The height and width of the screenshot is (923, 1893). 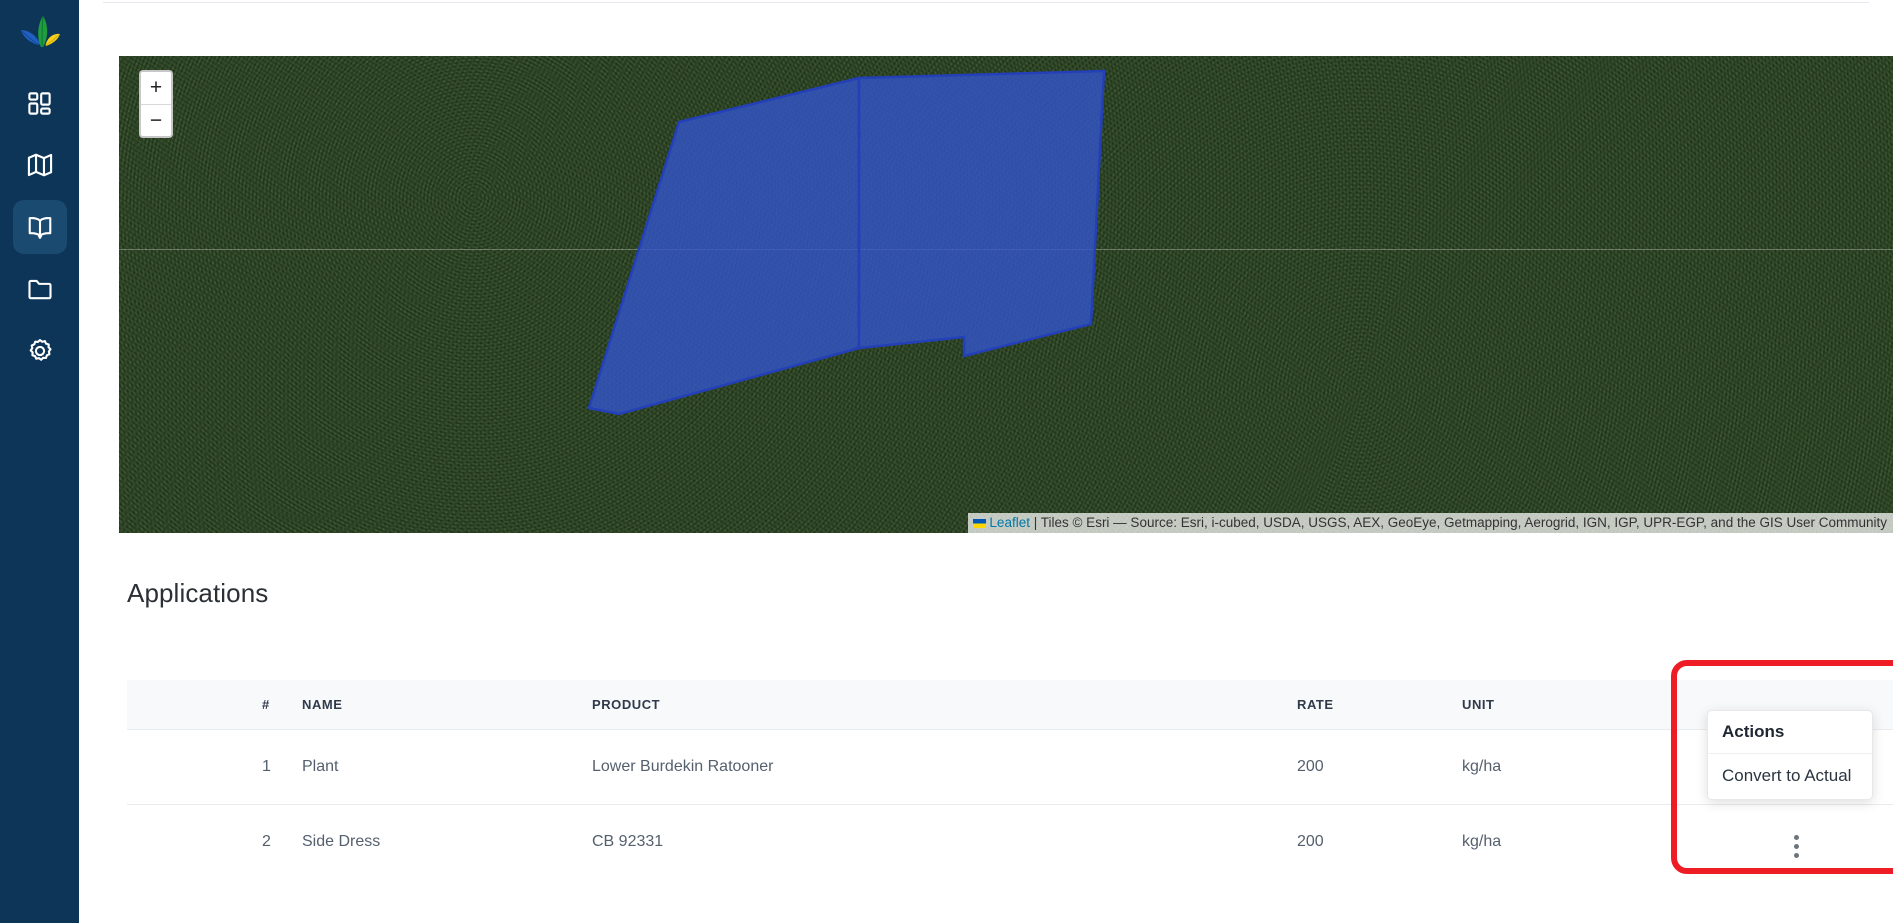 I want to click on gear-icon, so click(x=40, y=349).